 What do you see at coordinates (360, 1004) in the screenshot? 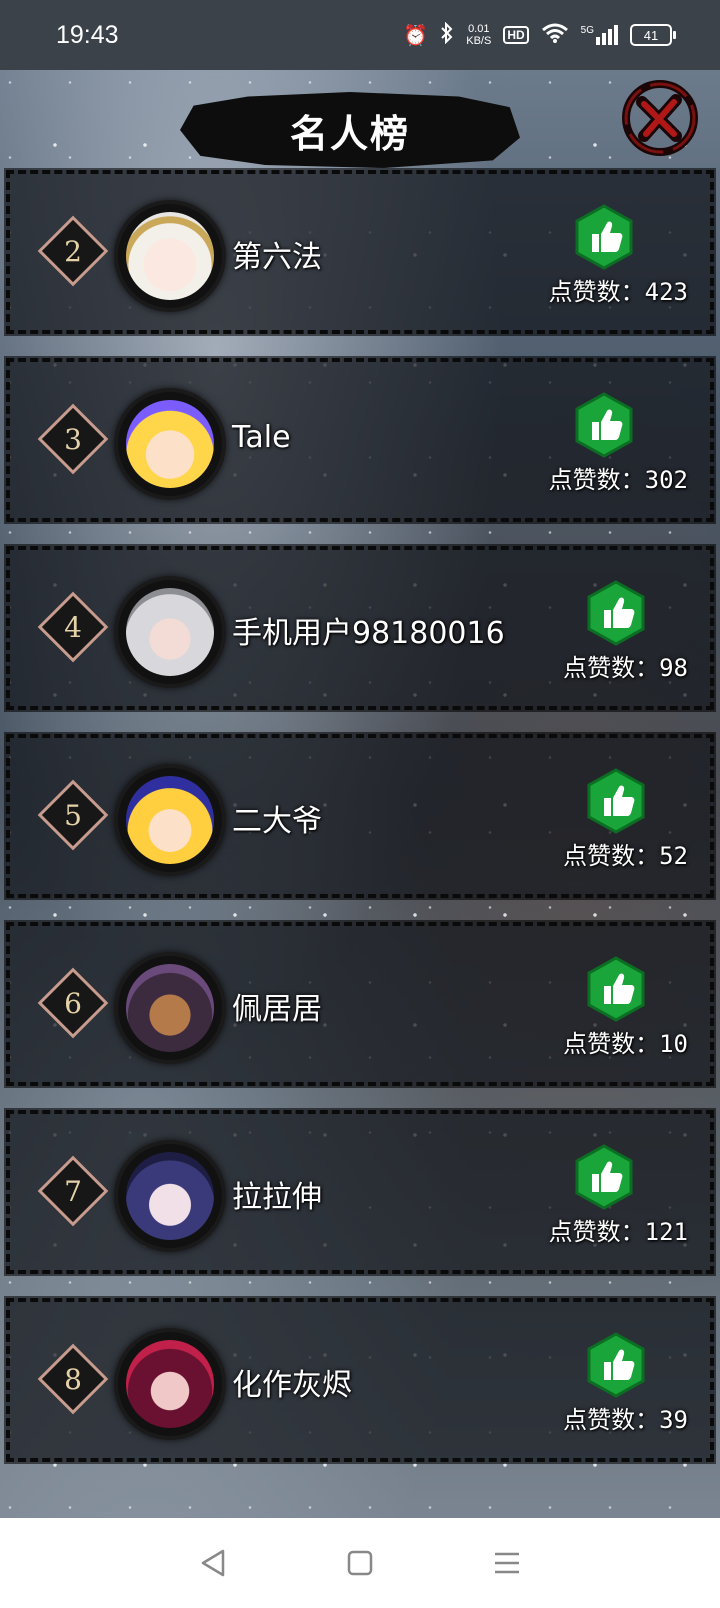
I see `leaderboard-row: 6 佩居居 点赞数：10` at bounding box center [360, 1004].